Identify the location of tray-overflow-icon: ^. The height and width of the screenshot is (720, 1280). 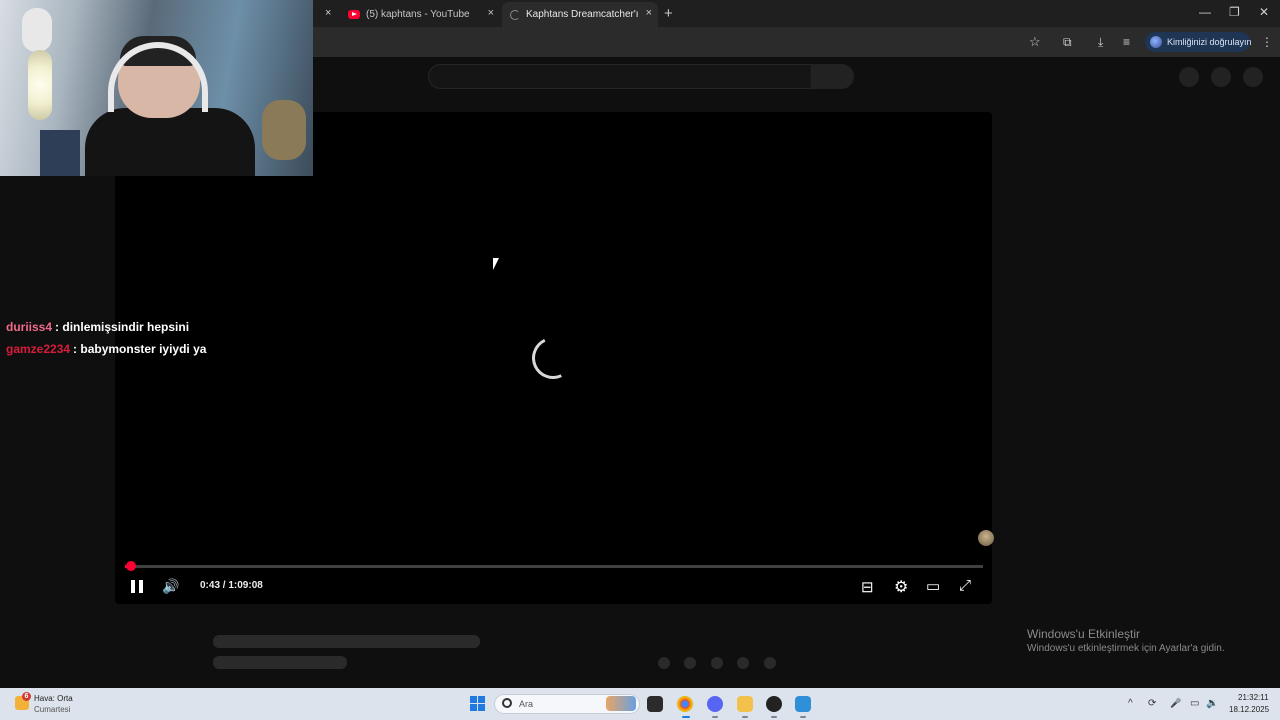
(1130, 703).